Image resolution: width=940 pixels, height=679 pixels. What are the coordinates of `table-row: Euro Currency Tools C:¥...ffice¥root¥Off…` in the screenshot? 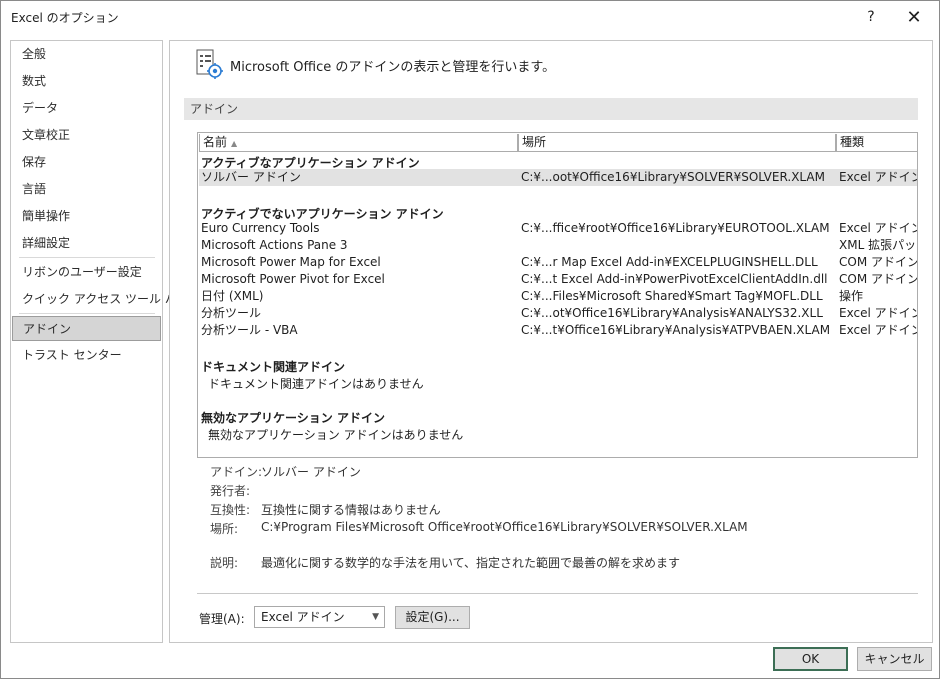 It's located at (558, 228).